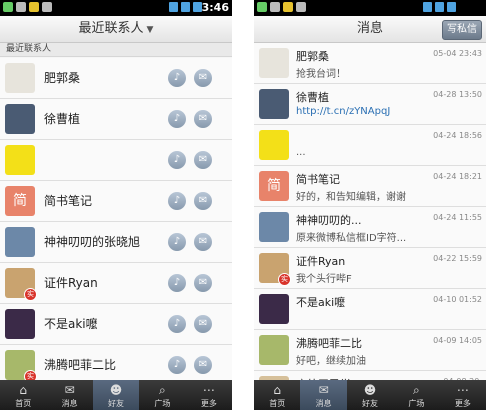 This screenshot has width=486, height=410. What do you see at coordinates (370, 29) in the screenshot?
I see `page-title: 消息 写私信` at bounding box center [370, 29].